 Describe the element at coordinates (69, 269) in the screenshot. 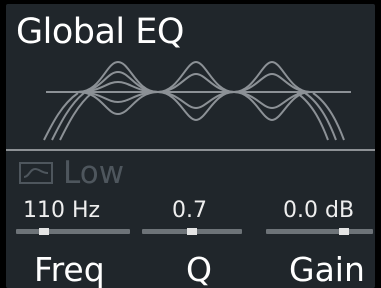

I see `freq-label: Freq` at that location.